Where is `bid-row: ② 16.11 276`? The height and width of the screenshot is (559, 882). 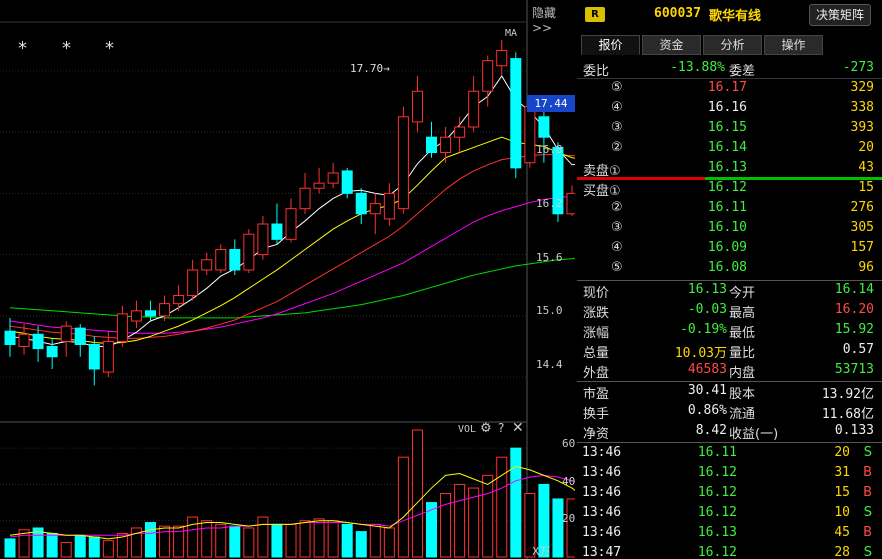 bid-row: ② 16.11 276 is located at coordinates (729, 208).